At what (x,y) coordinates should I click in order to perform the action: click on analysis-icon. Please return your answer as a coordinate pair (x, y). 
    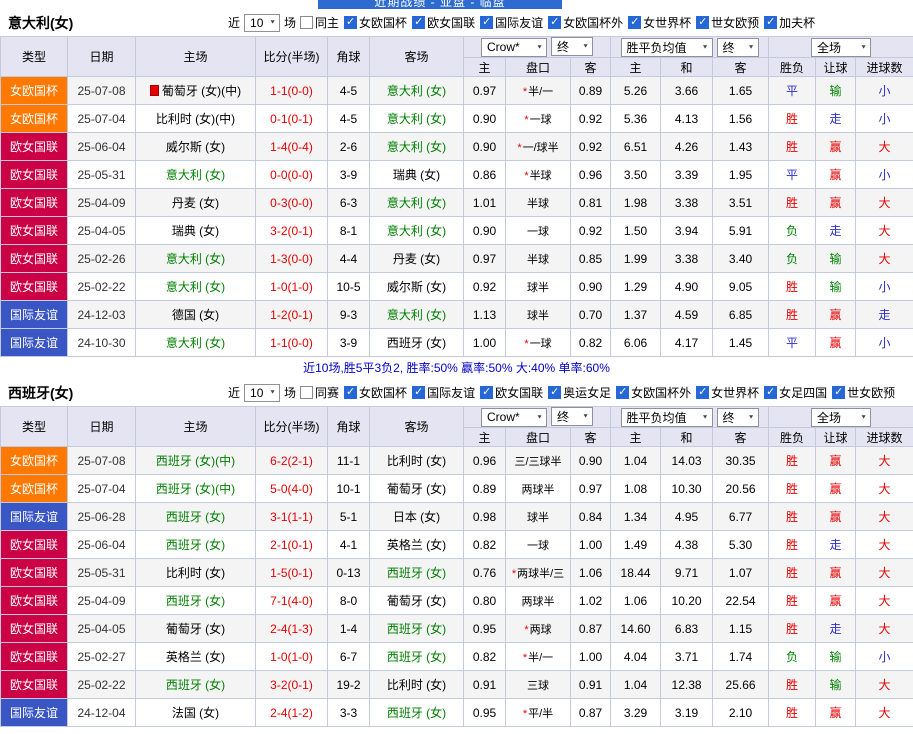
    Looking at the image, I should click on (154, 90).